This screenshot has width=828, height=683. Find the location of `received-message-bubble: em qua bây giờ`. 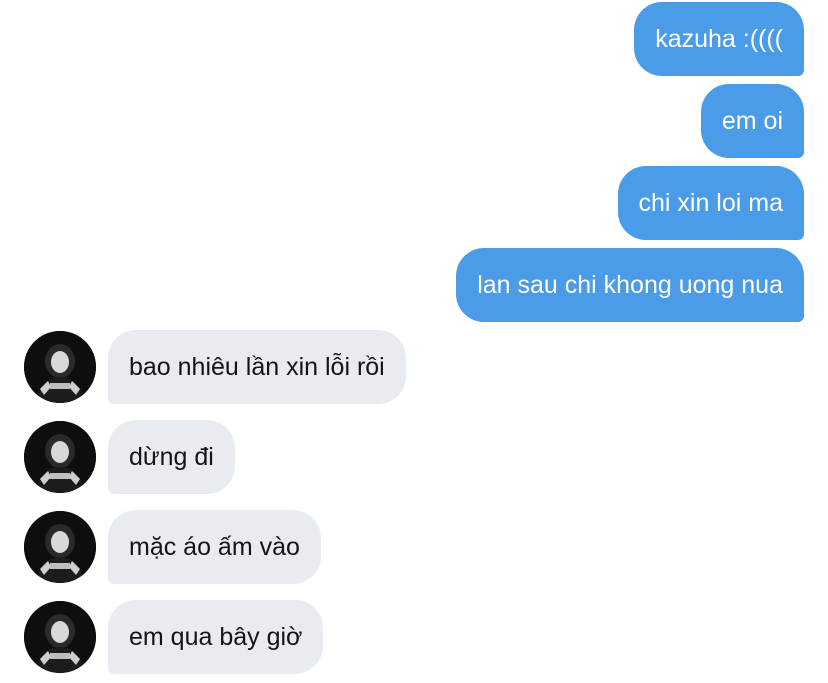

received-message-bubble: em qua bây giờ is located at coordinates (216, 637).